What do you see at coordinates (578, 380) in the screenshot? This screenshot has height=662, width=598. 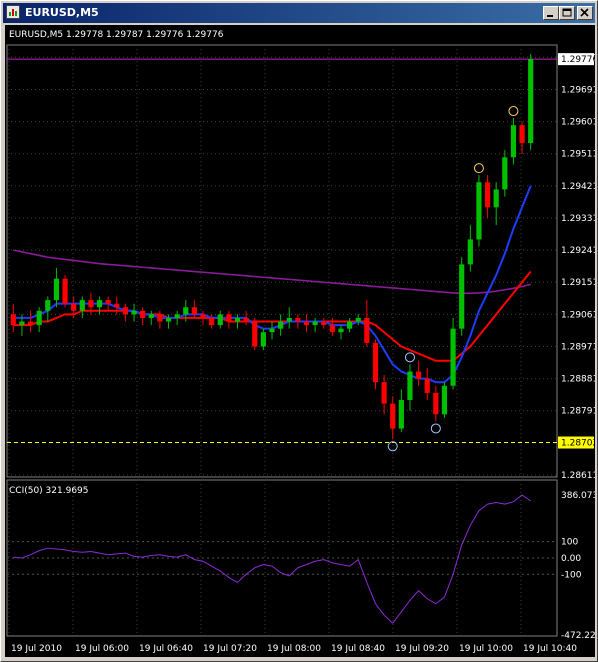 I see `price-label: 1.28881` at bounding box center [578, 380].